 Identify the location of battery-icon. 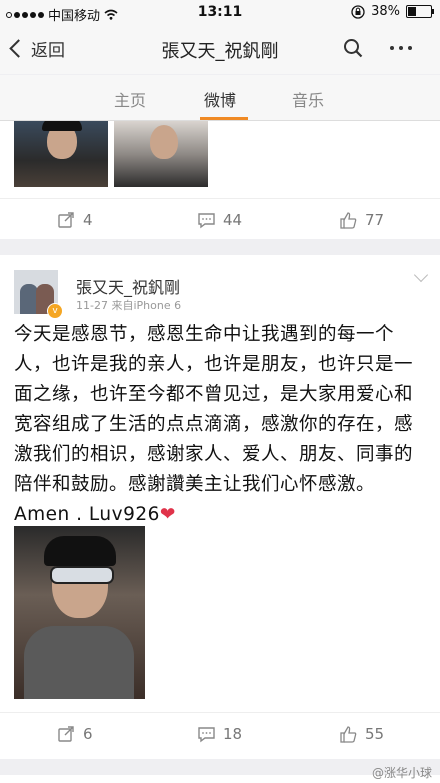
(420, 11).